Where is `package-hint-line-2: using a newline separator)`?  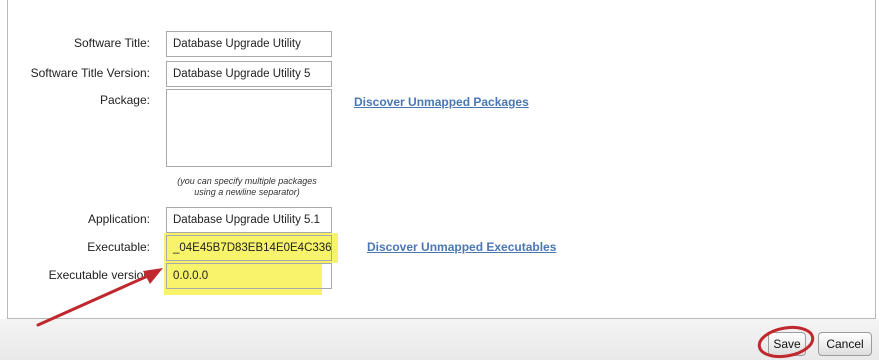 package-hint-line-2: using a newline separator) is located at coordinates (247, 192).